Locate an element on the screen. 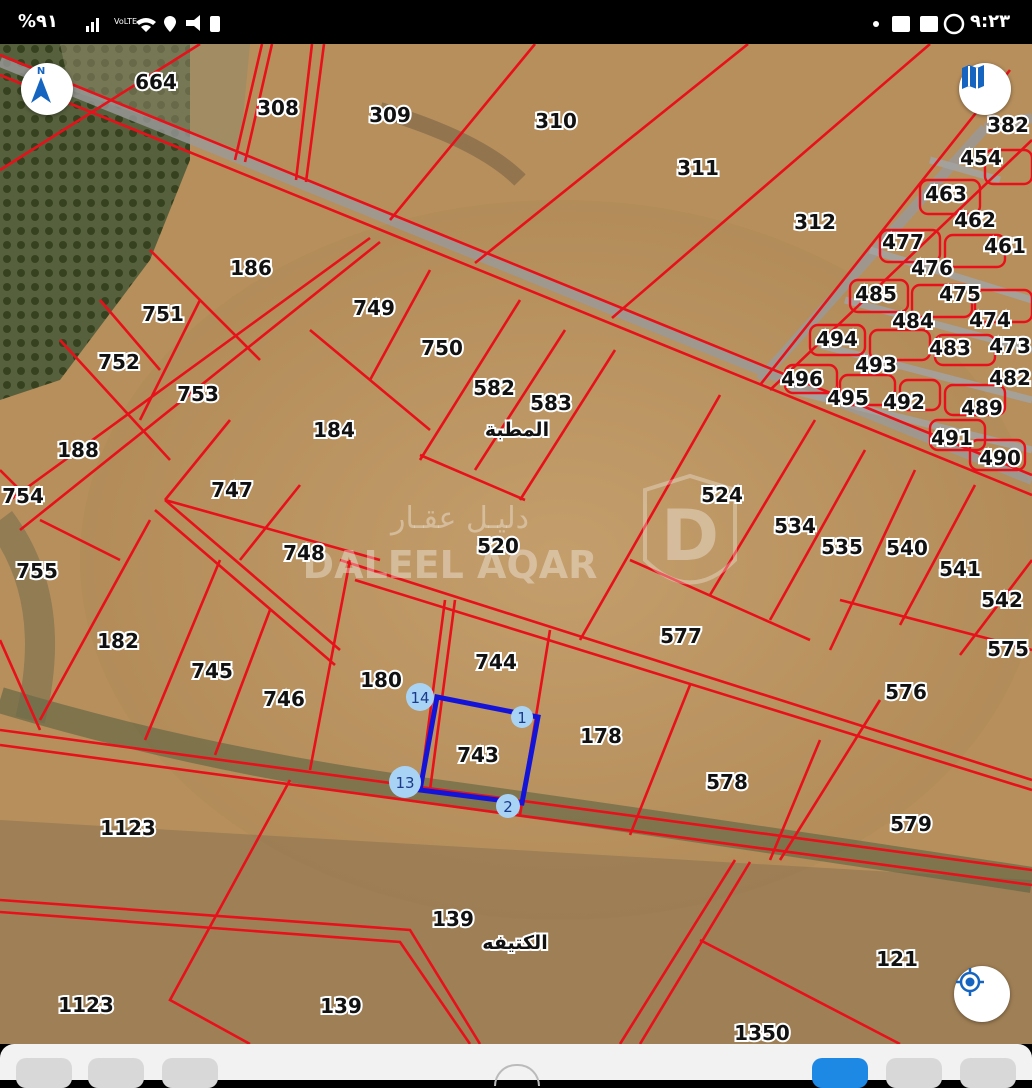 The width and height of the screenshot is (1032, 1088). parcel-label-311: 311 is located at coordinates (698, 168).